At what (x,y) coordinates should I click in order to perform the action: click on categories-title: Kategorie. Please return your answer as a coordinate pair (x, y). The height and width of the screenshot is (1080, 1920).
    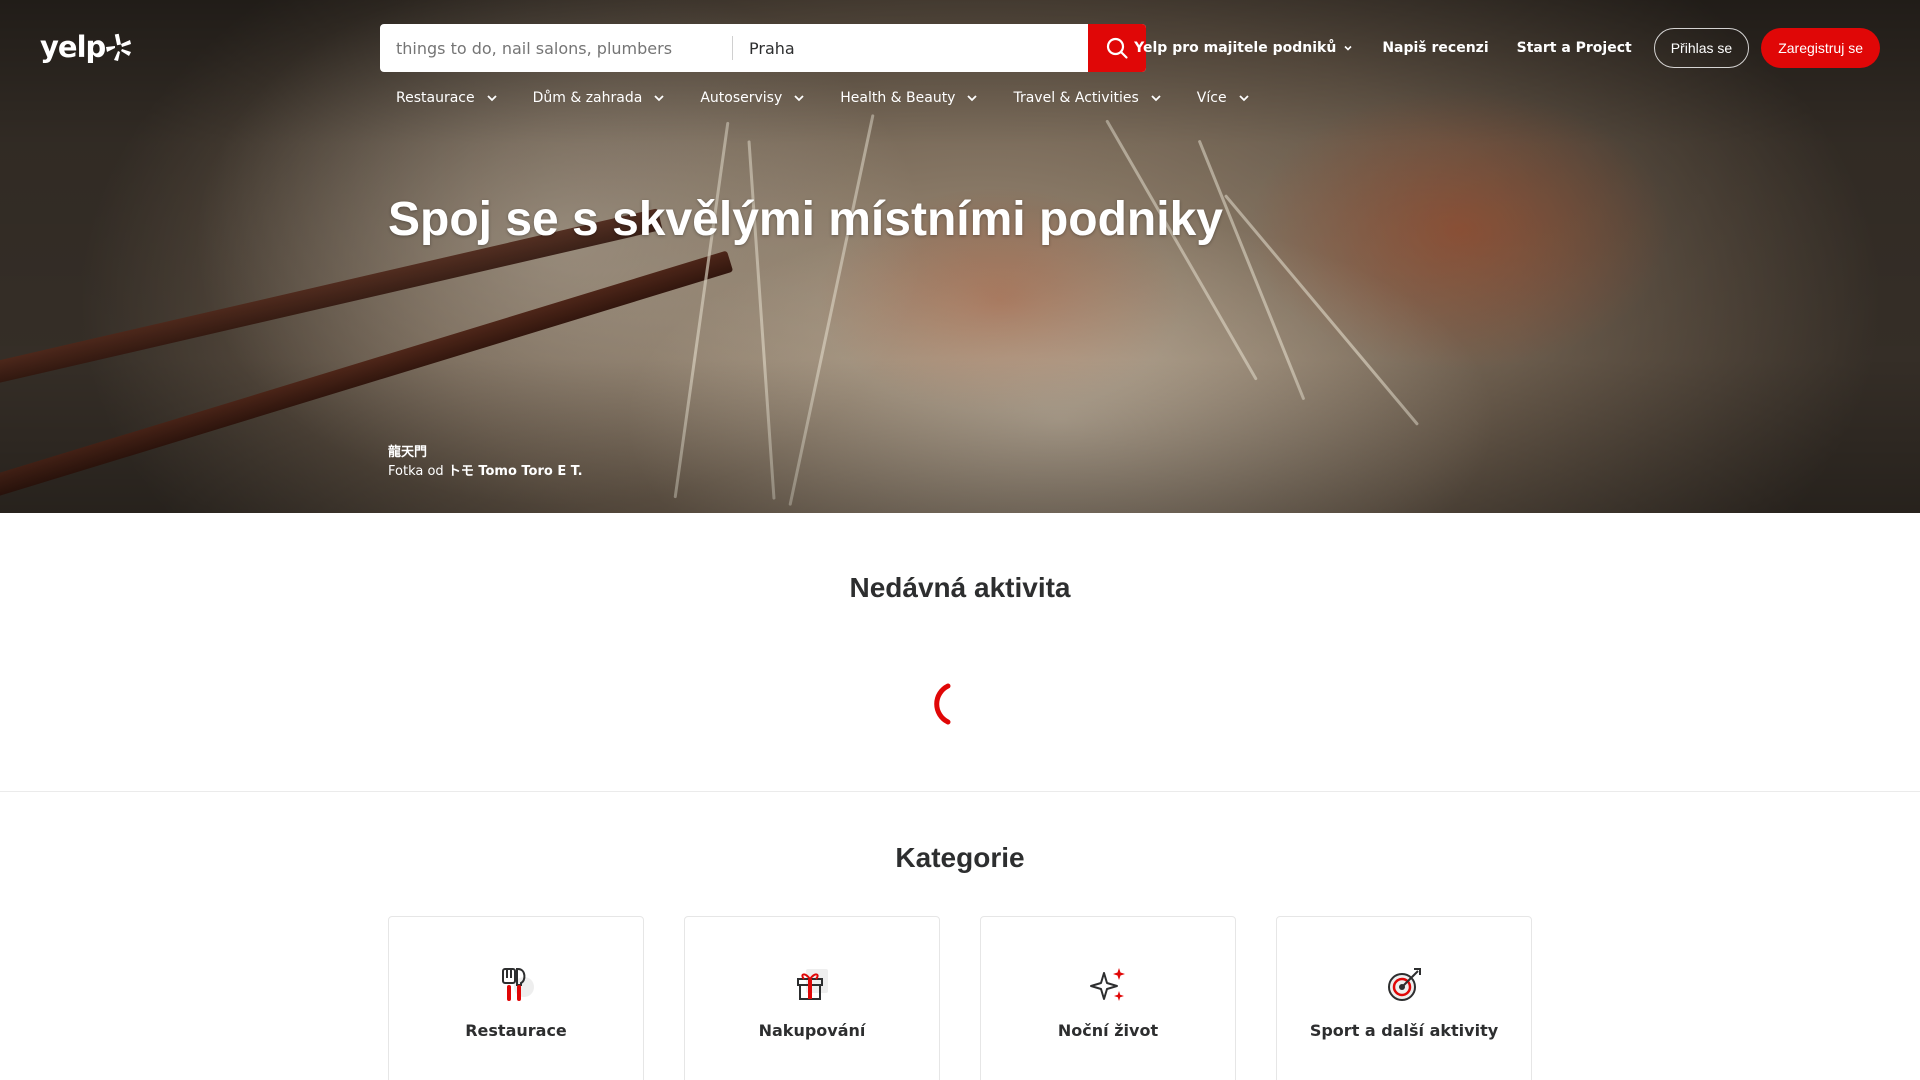
    Looking at the image, I should click on (960, 857).